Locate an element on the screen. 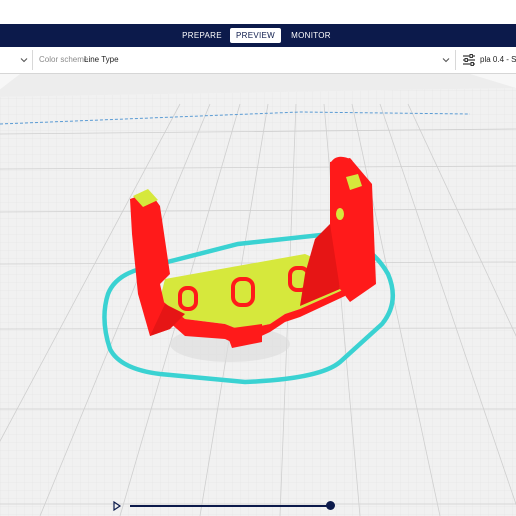  layer-slider-track is located at coordinates (230, 506).